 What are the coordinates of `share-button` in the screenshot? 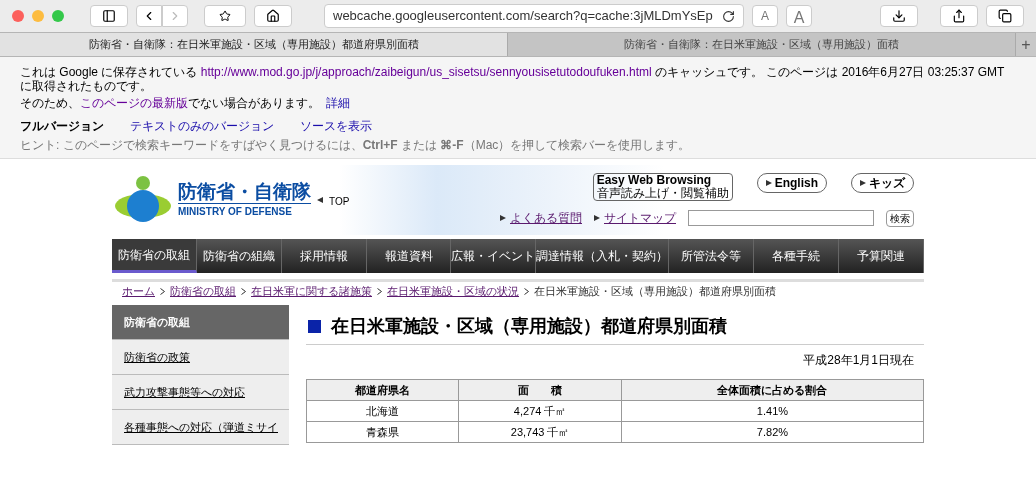 It's located at (959, 16).